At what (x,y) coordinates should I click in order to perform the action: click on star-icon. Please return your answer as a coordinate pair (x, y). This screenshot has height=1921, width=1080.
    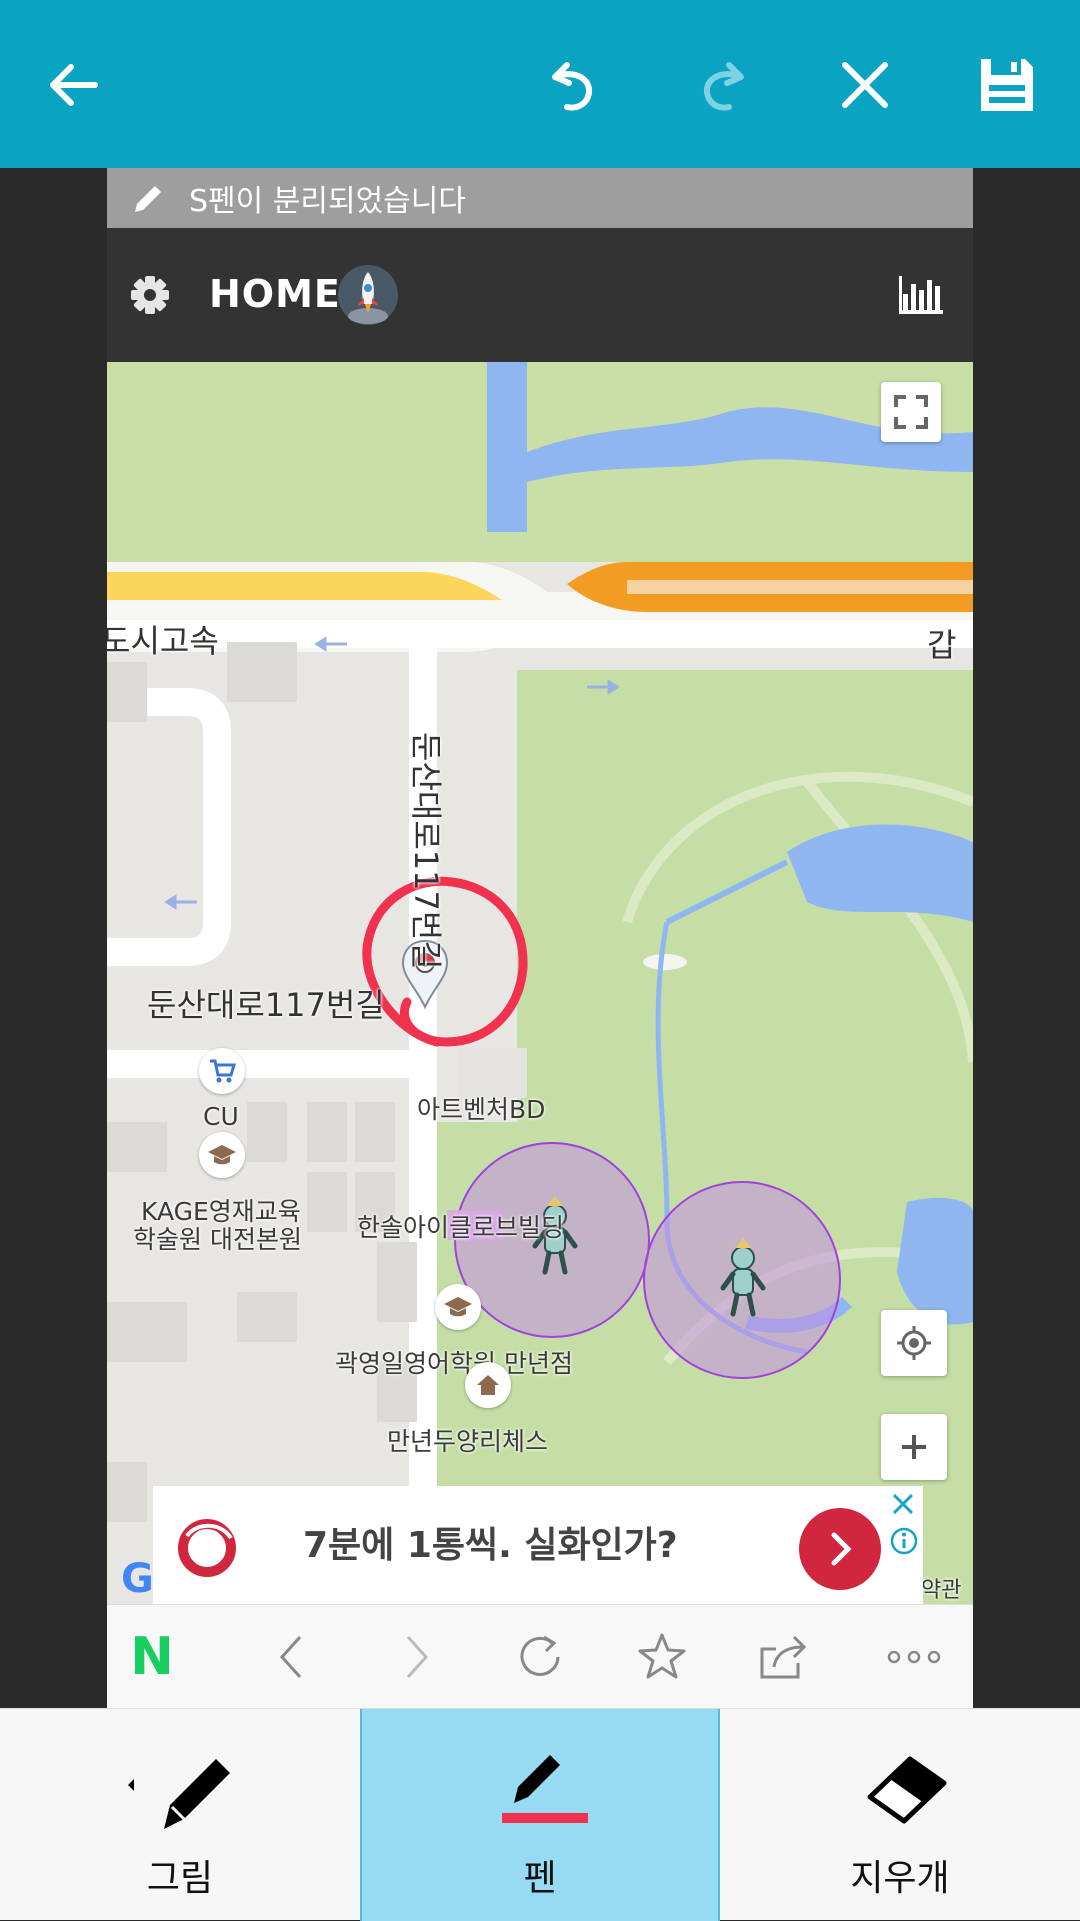
    Looking at the image, I should click on (662, 1656).